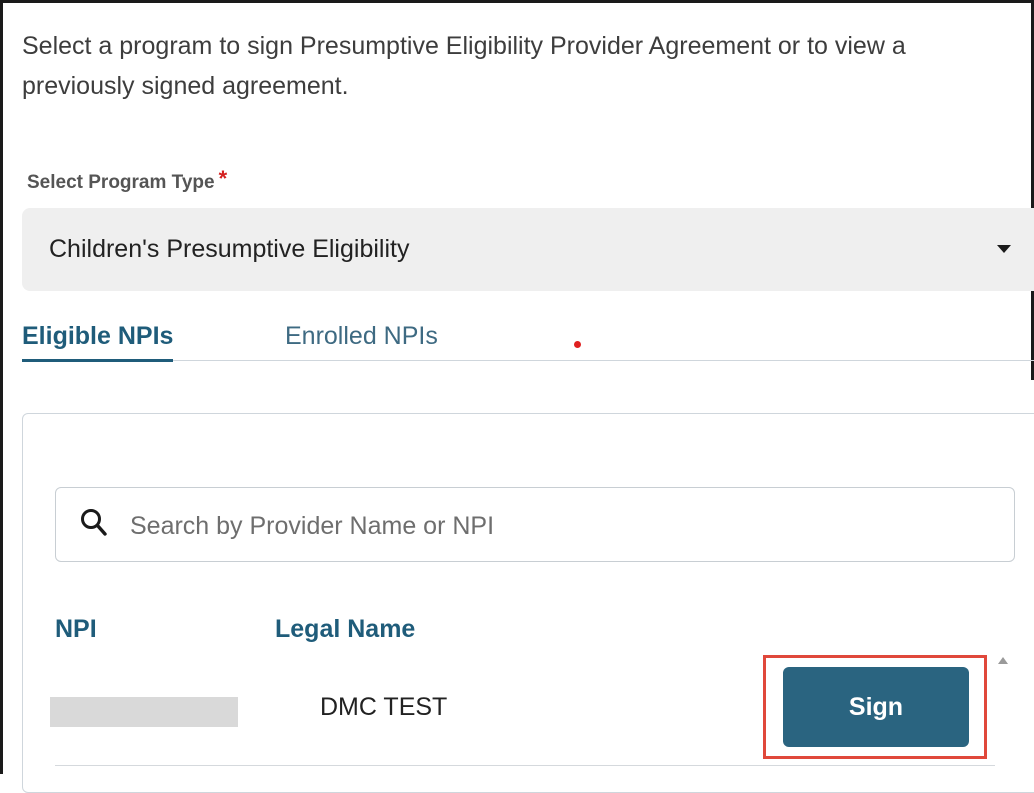 This screenshot has width=1034, height=793. What do you see at coordinates (528, 360) in the screenshot?
I see `tabs-divider` at bounding box center [528, 360].